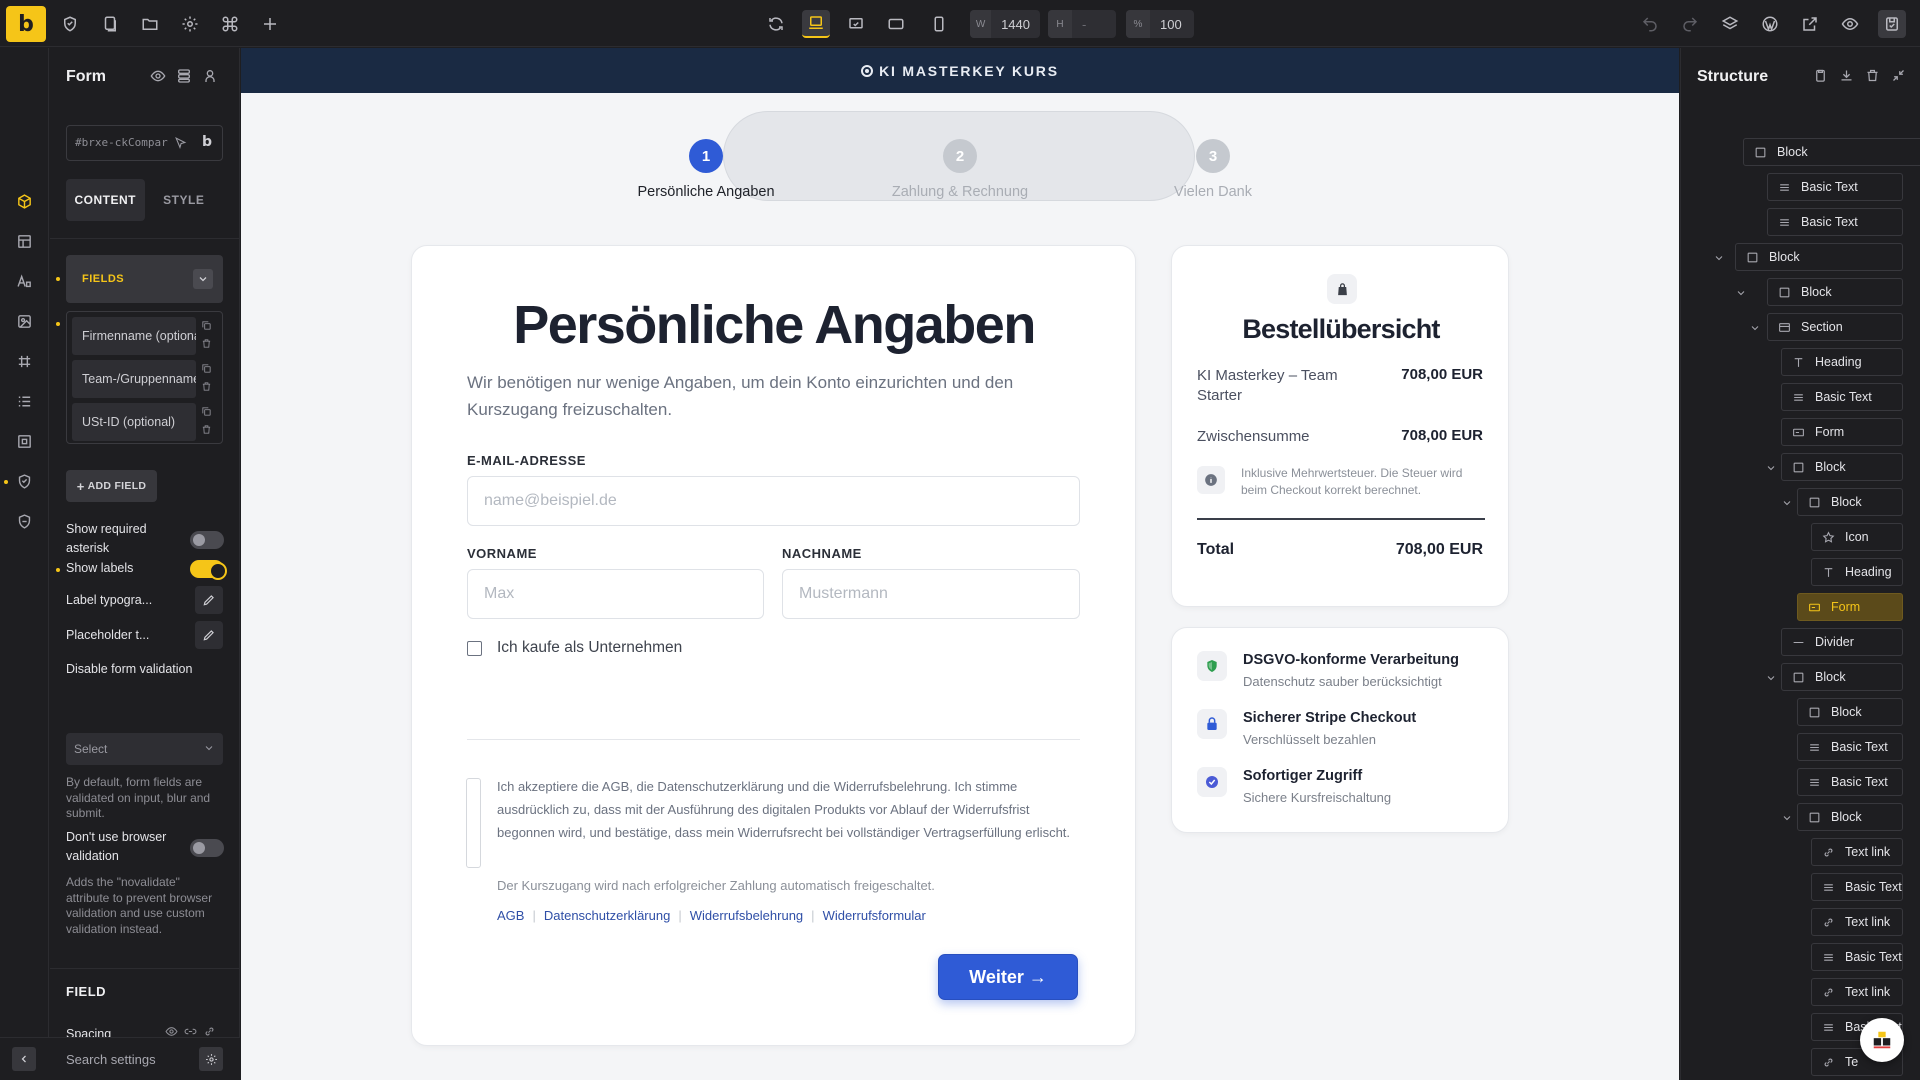 This screenshot has width=1920, height=1080. What do you see at coordinates (939, 24) in the screenshot?
I see `mobile-breakpoint-icon` at bounding box center [939, 24].